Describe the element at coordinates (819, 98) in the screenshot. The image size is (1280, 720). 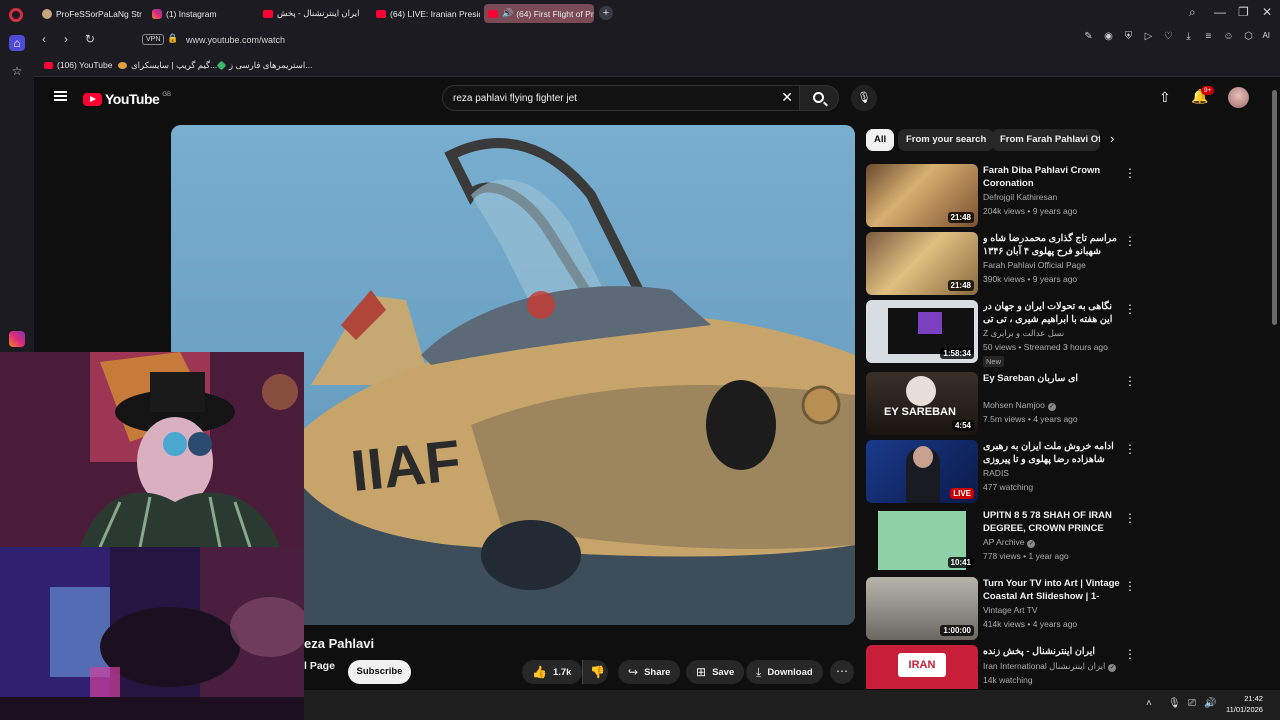
I see `search-button` at that location.